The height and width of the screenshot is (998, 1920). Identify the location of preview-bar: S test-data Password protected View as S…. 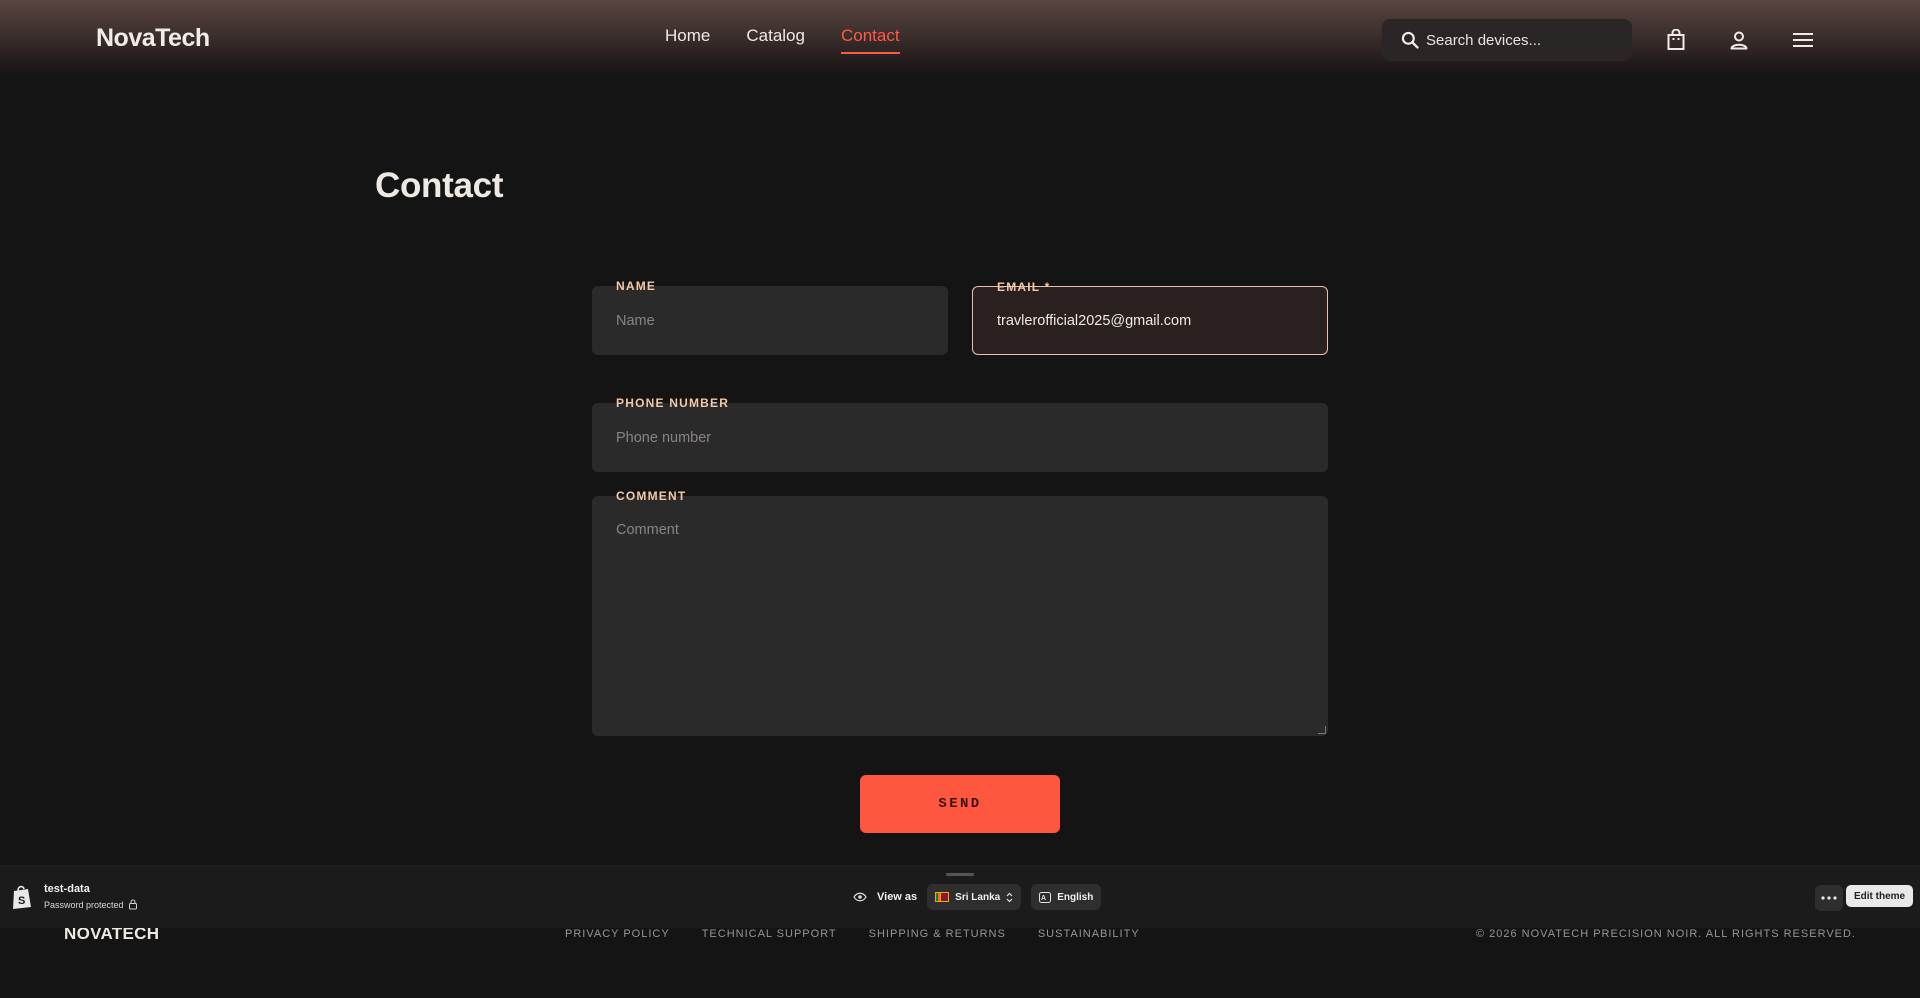
(960, 896).